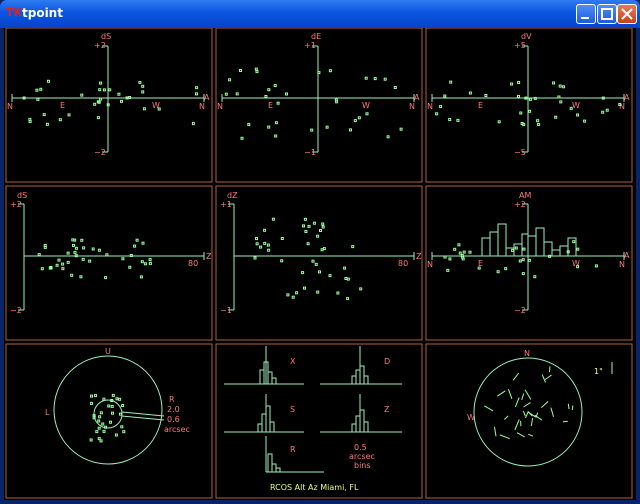 The image size is (640, 504). I want to click on scatter-radius-inner: 0.6, so click(173, 419).